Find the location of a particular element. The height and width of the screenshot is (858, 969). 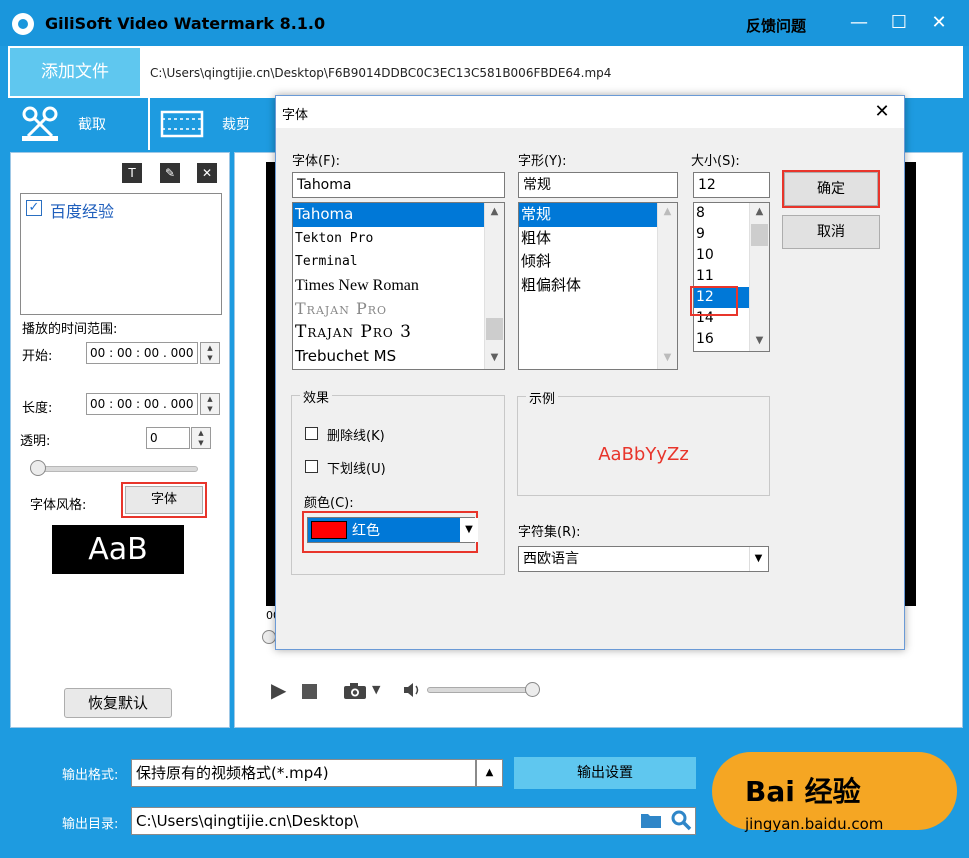

size-list-scroll-thumb is located at coordinates (759, 235).